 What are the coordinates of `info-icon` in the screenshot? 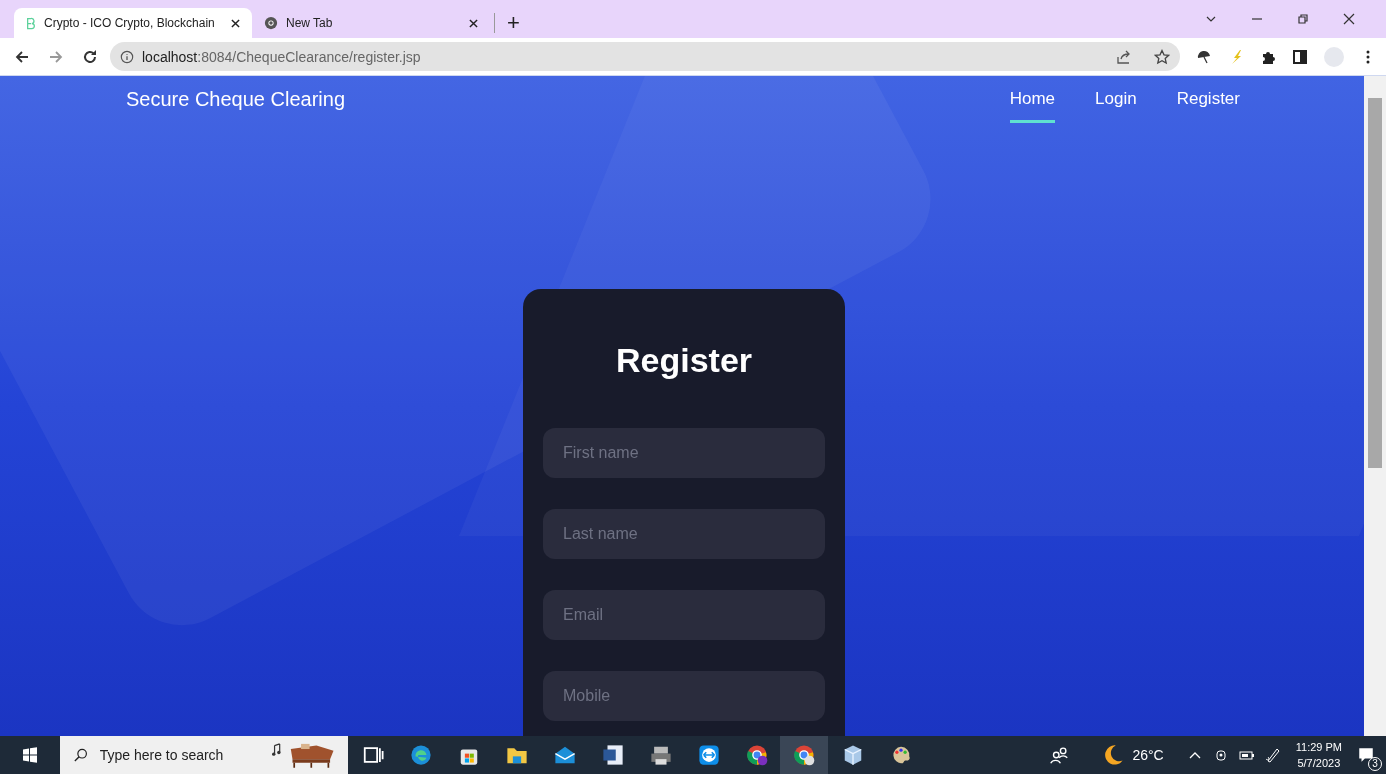 It's located at (127, 56).